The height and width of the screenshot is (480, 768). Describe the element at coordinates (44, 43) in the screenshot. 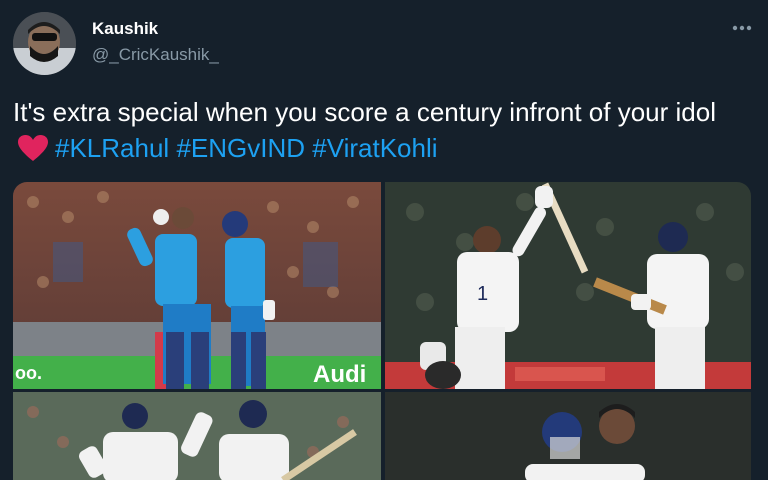

I see `avatar` at that location.